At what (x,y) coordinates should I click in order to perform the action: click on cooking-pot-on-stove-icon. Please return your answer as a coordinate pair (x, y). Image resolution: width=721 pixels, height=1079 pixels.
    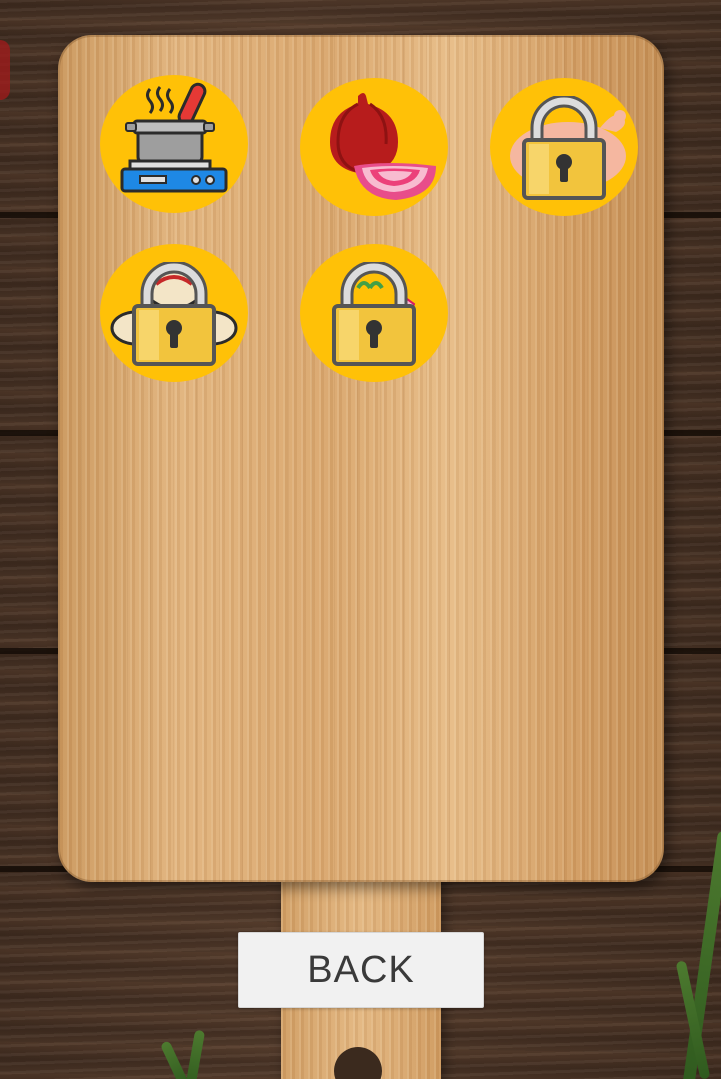
    Looking at the image, I should click on (174, 137).